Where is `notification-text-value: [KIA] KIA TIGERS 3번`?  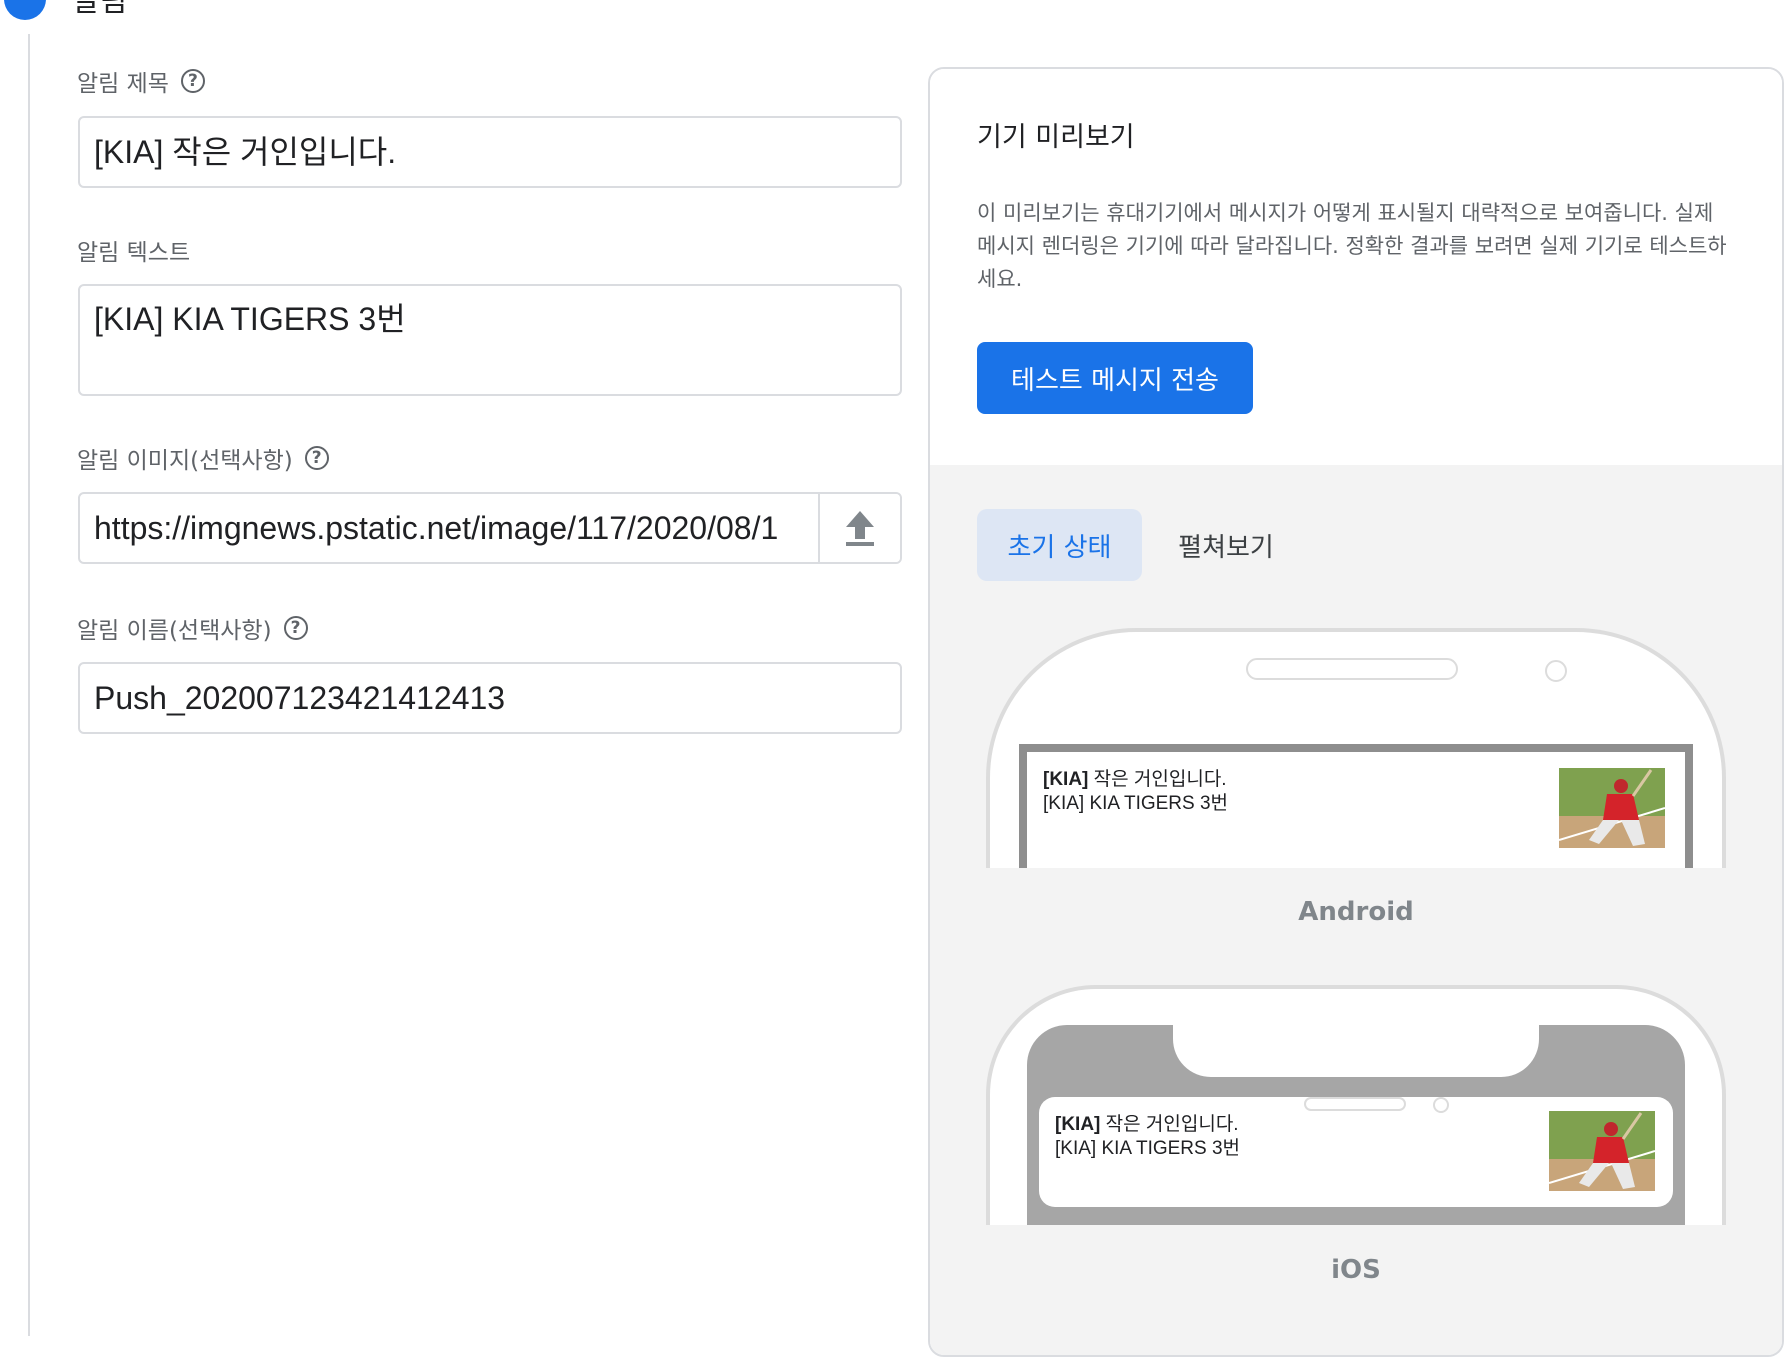 notification-text-value: [KIA] KIA TIGERS 3번 is located at coordinates (250, 319).